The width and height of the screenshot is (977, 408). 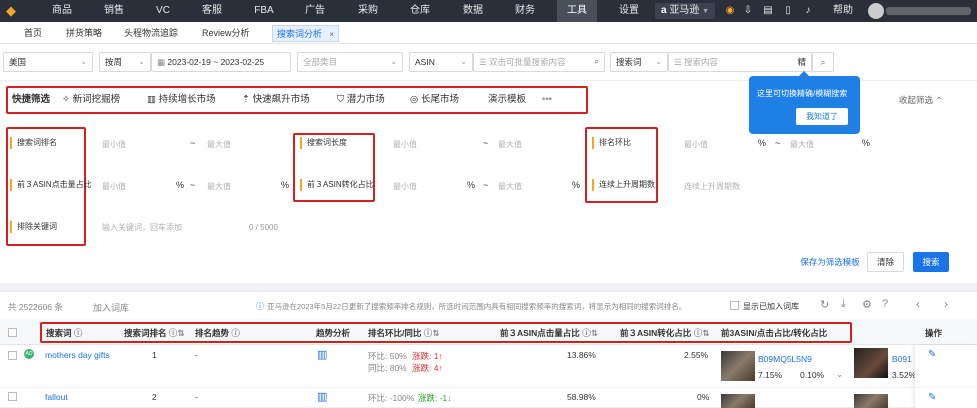 What do you see at coordinates (804, 102) in the screenshot?
I see `precise-search-tooltip: 这里可切换精确/模糊搜索 我知道了` at bounding box center [804, 102].